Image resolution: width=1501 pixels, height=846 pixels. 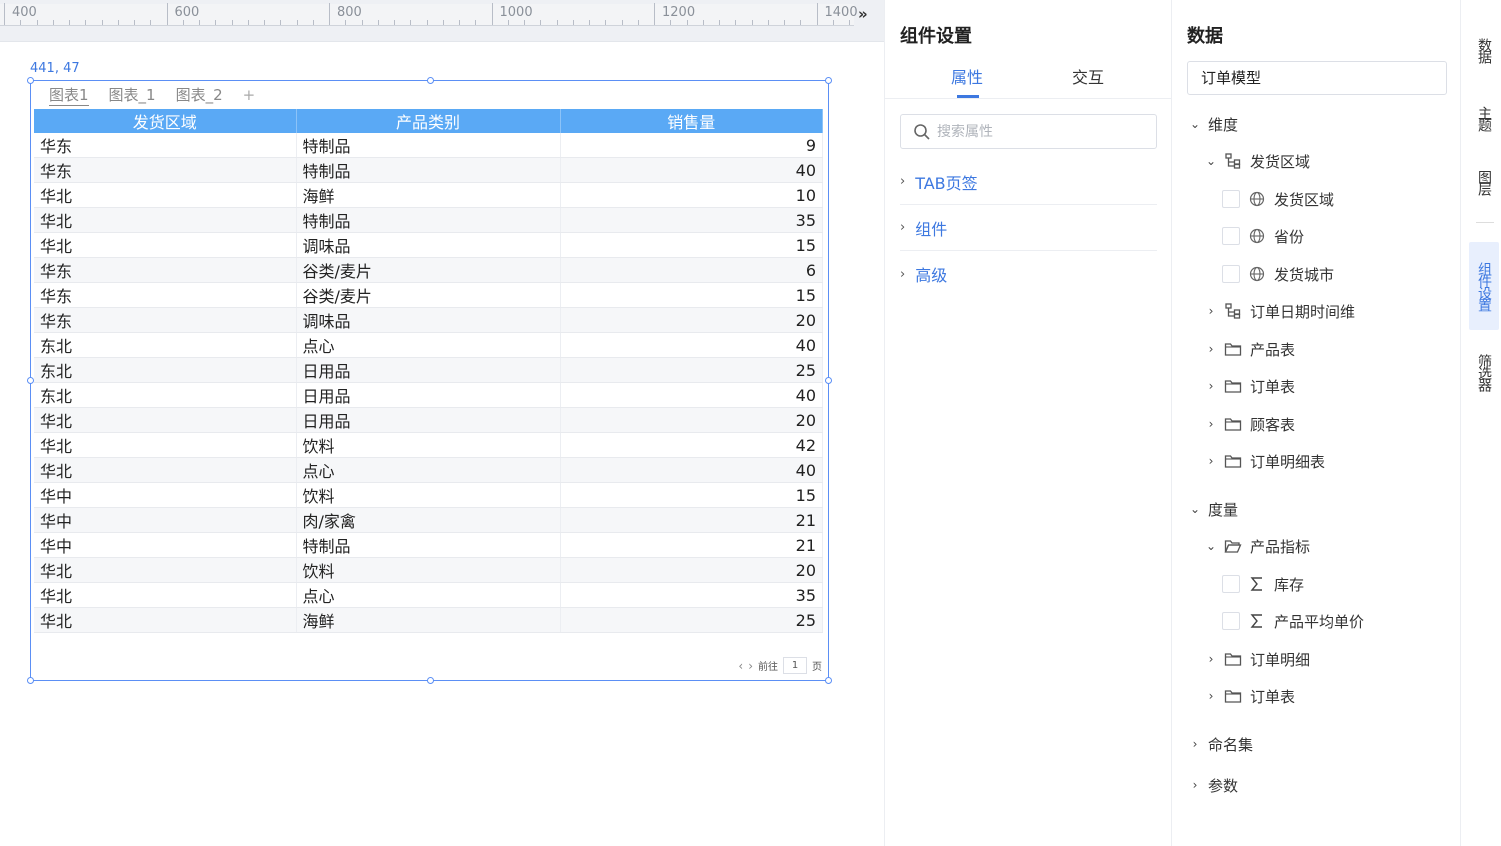 I want to click on tab-properties: 属性, so click(x=967, y=76).